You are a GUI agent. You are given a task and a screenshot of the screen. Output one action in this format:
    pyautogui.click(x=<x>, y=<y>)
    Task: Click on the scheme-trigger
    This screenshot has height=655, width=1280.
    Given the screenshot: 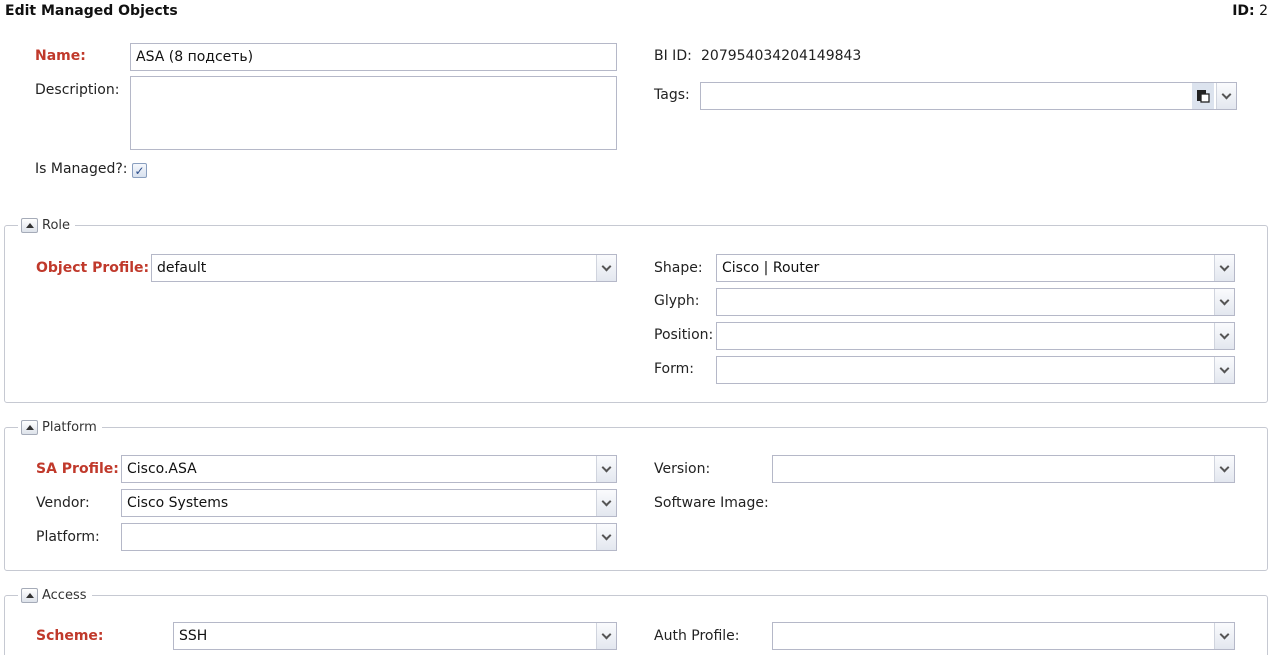 What is the action you would take?
    pyautogui.click(x=606, y=636)
    